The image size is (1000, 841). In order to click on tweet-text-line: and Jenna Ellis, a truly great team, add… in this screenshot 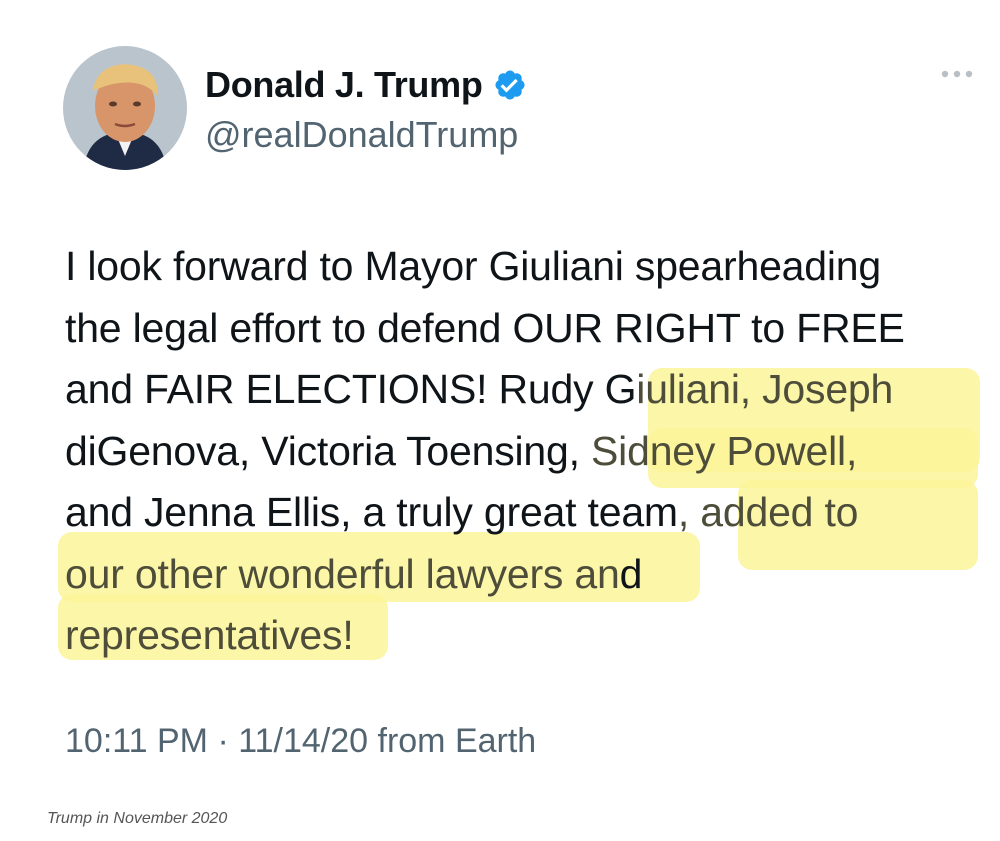, I will do `click(462, 512)`.